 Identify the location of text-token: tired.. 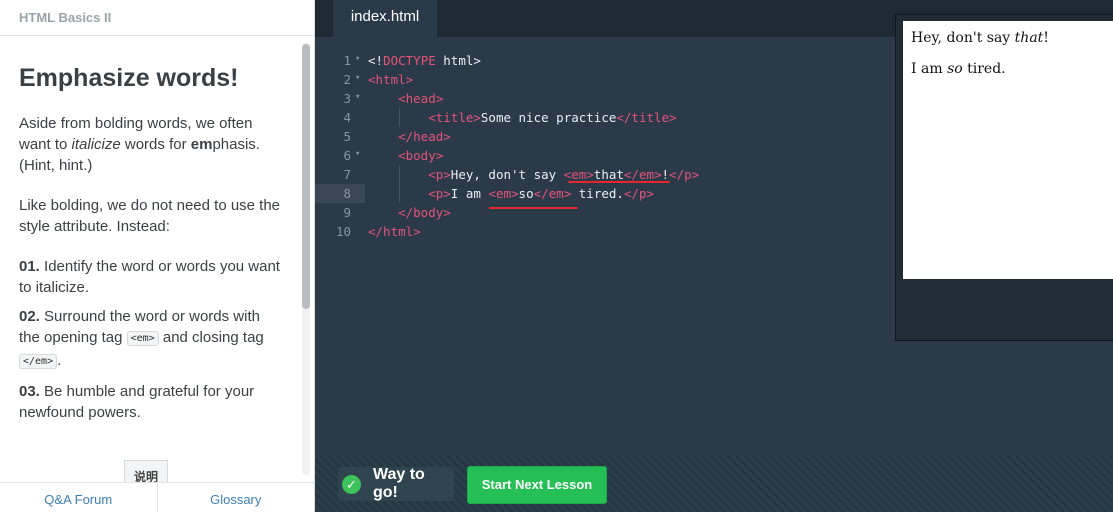
(597, 193).